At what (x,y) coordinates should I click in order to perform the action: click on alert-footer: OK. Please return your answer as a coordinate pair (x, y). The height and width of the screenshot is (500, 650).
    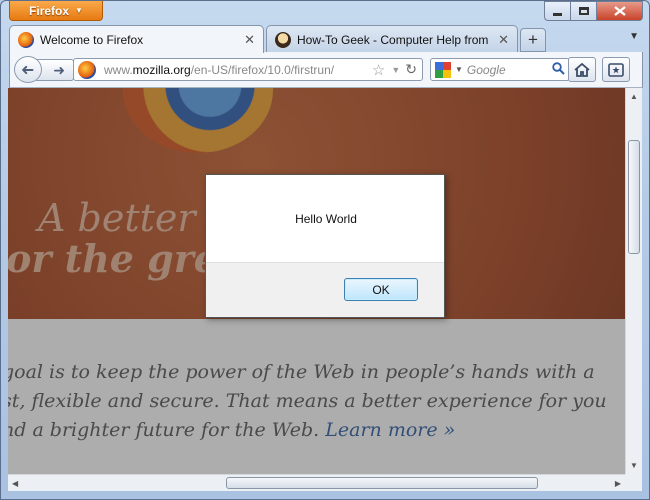
    Looking at the image, I should click on (325, 289).